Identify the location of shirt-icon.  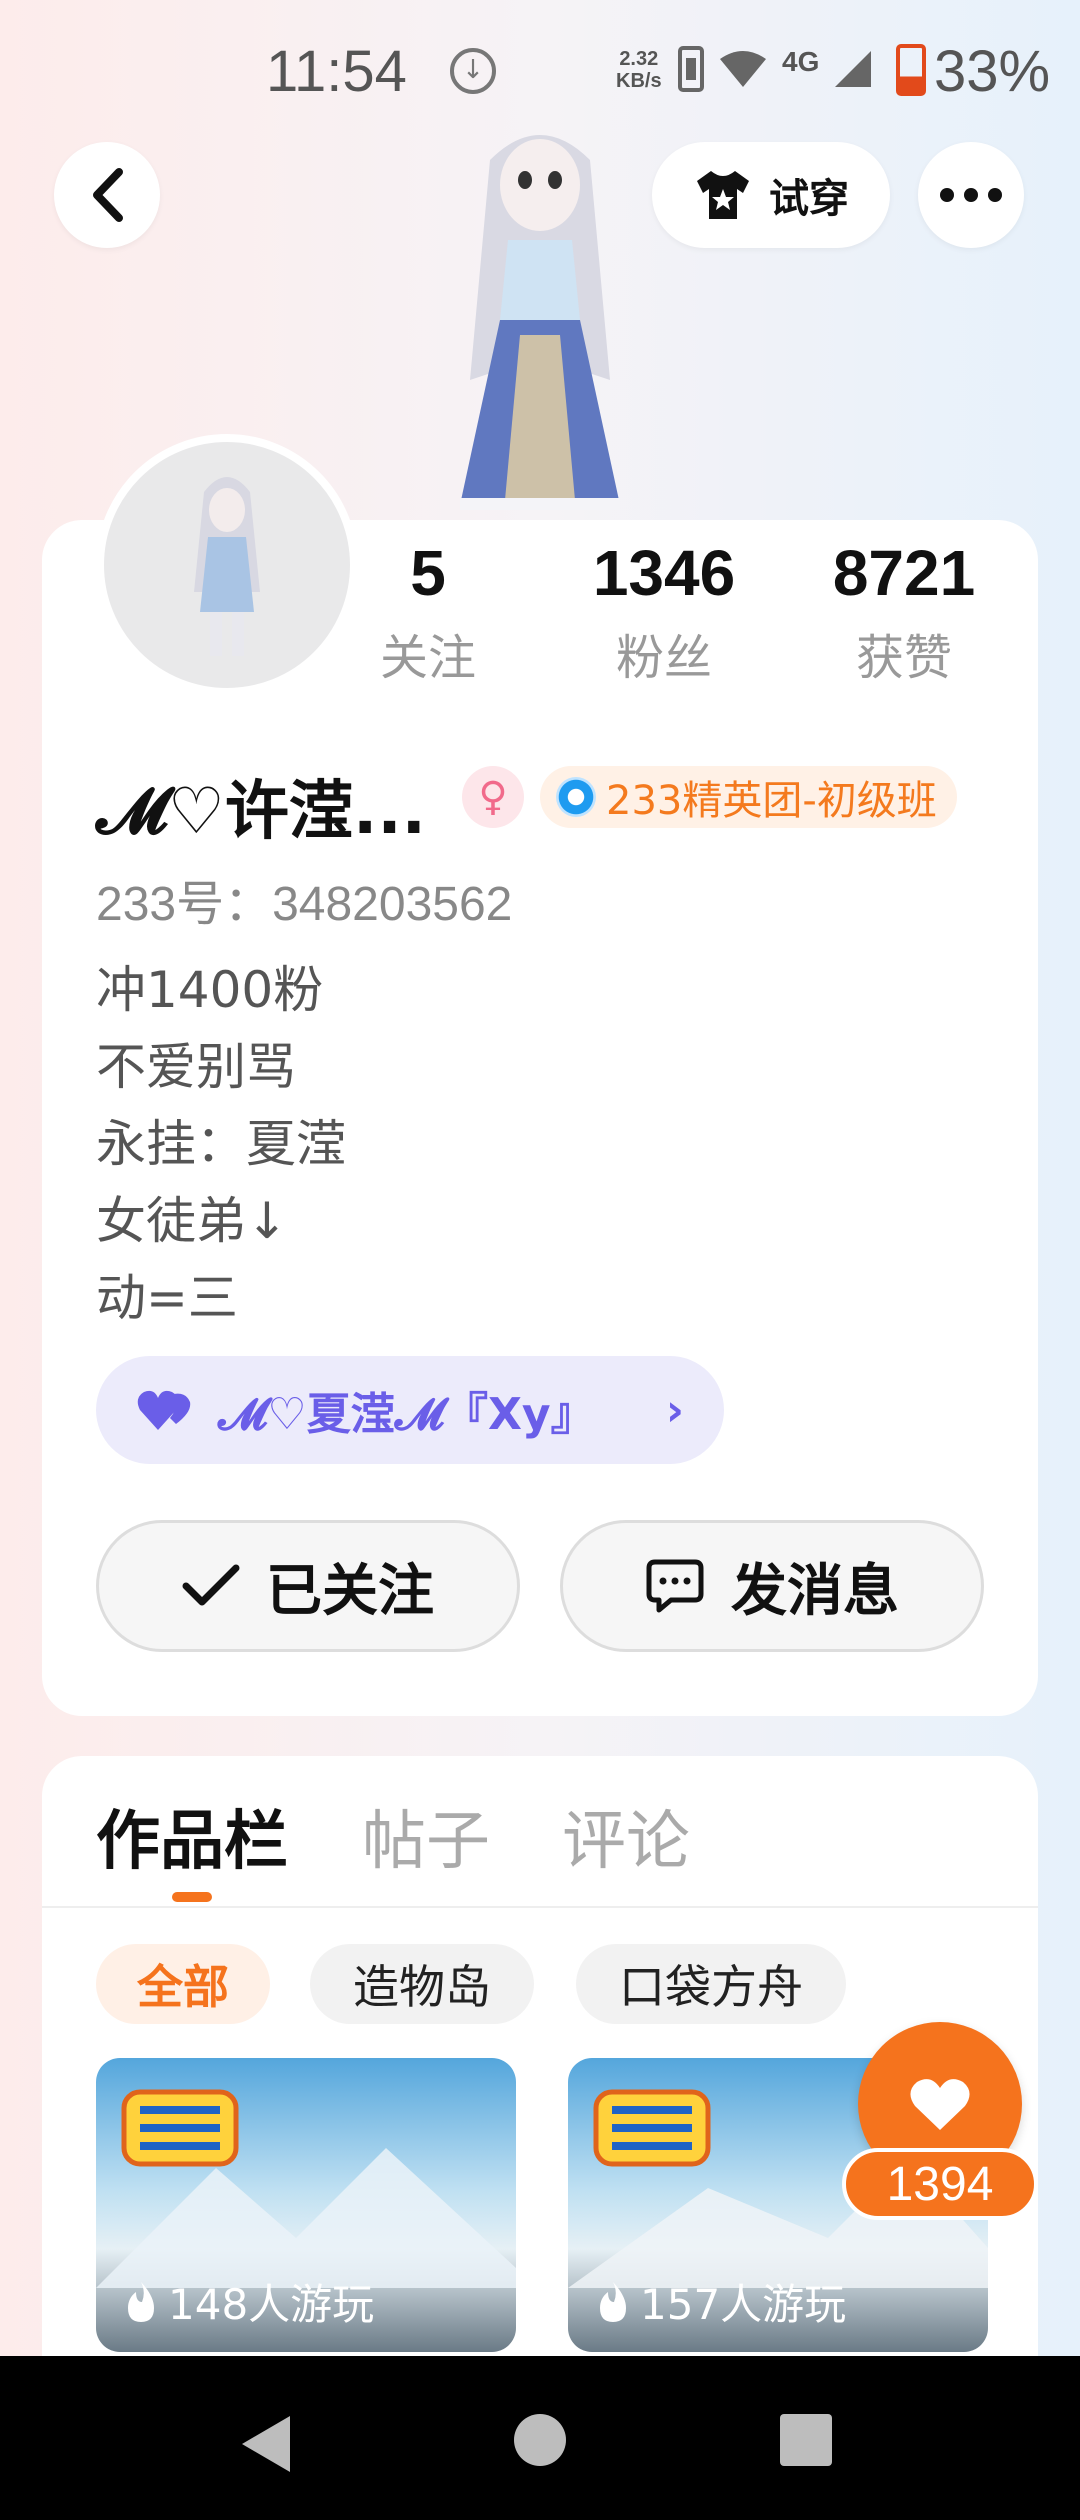
(723, 195).